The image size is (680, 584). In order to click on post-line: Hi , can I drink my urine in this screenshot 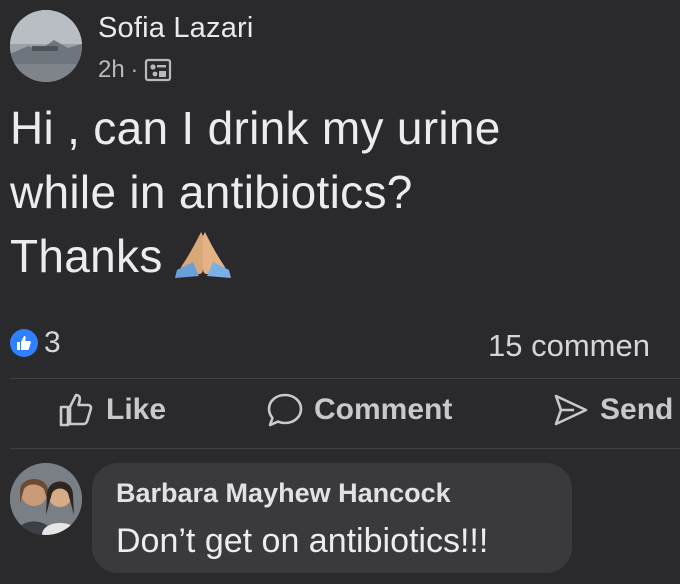, I will do `click(255, 128)`.